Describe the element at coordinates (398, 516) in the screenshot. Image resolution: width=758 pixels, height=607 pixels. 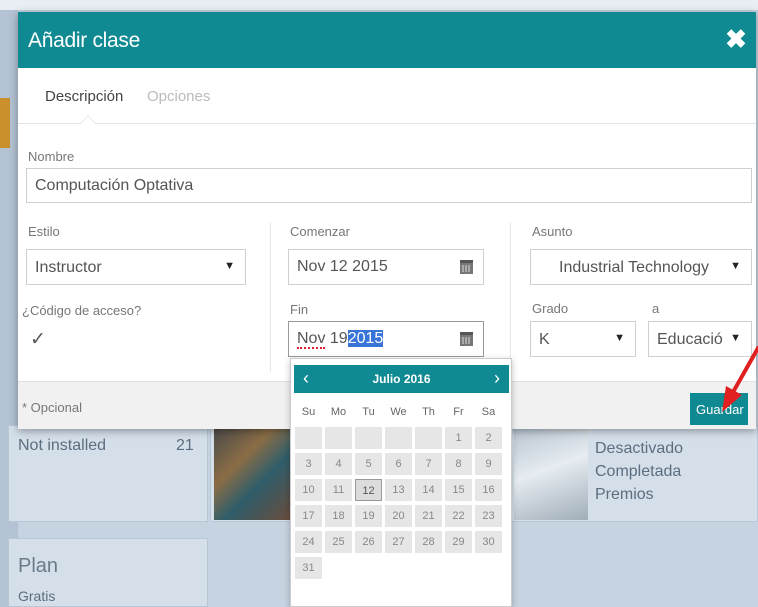
I see `calendar-day: 20` at that location.